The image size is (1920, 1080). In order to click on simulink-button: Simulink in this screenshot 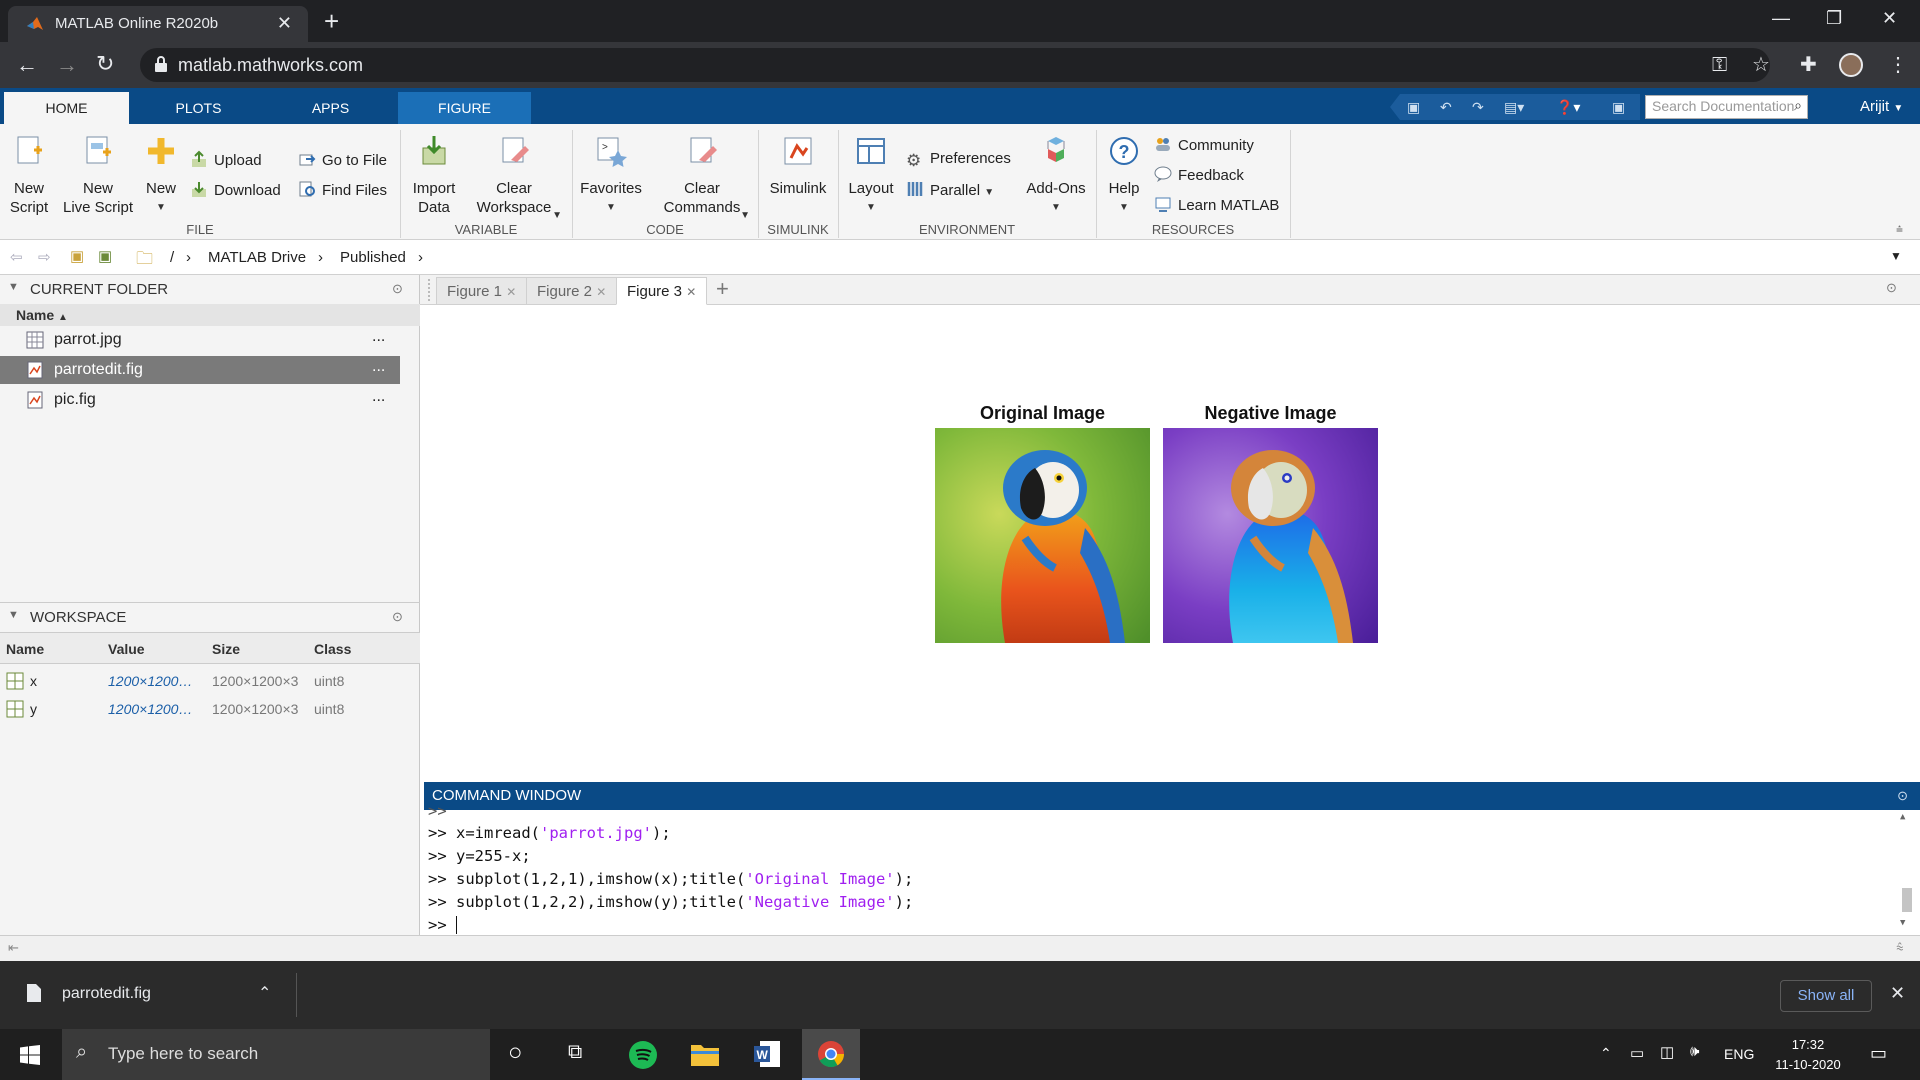, I will do `click(798, 166)`.